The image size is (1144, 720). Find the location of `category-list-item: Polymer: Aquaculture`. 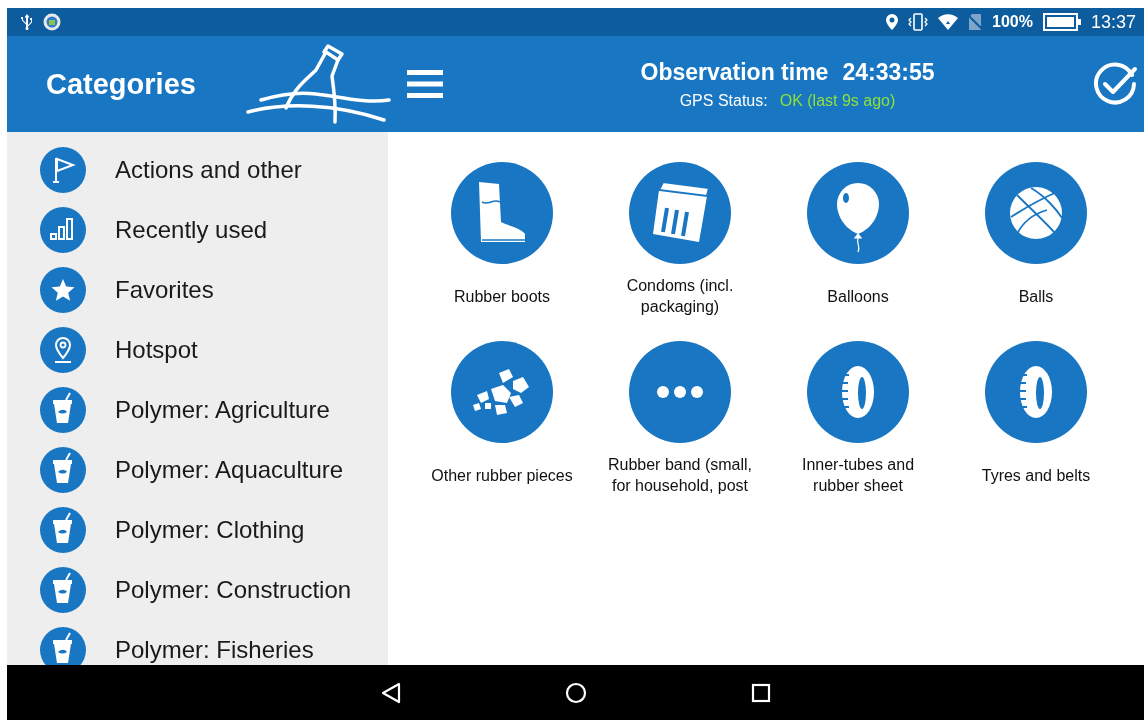

category-list-item: Polymer: Aquaculture is located at coordinates (197, 470).